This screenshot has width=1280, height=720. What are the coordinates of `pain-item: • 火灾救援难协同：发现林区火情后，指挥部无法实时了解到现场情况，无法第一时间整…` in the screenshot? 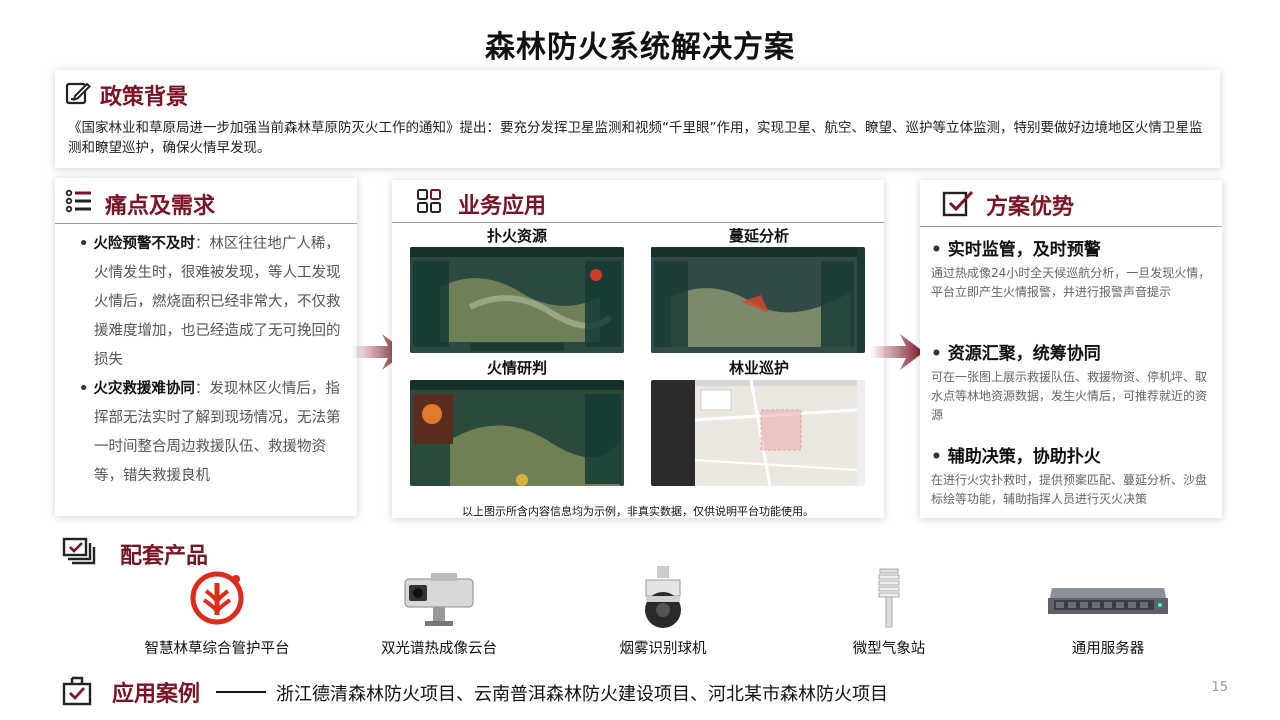 It's located at (210, 432).